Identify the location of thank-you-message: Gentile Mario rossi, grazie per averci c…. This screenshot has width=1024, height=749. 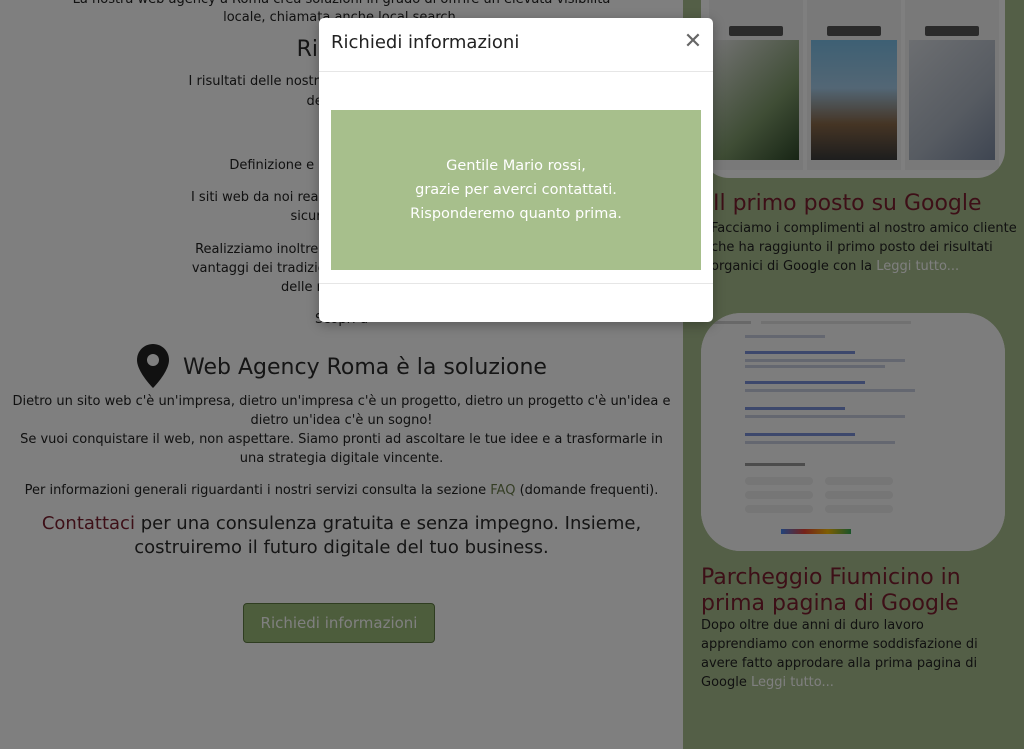
(516, 190).